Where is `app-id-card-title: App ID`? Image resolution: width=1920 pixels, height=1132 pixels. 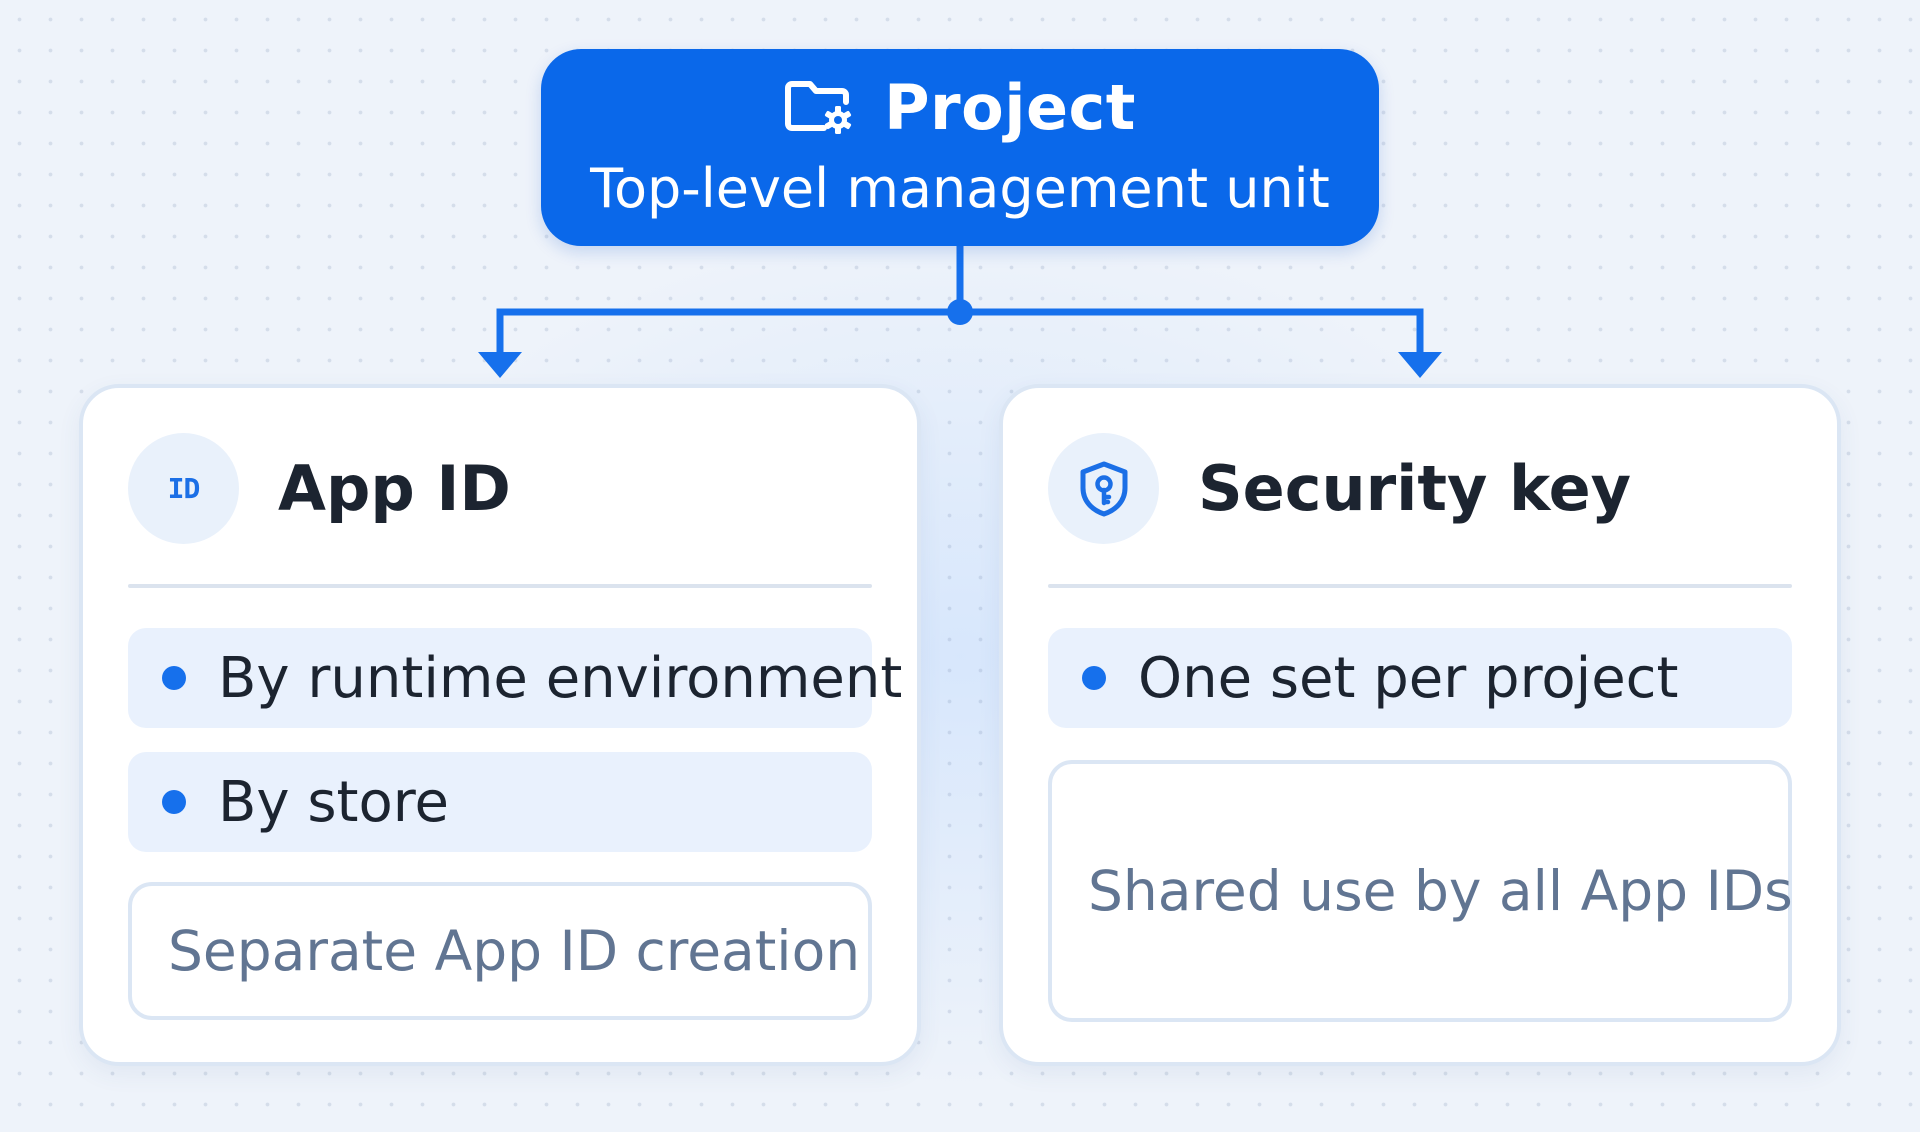 app-id-card-title: App ID is located at coordinates (394, 488).